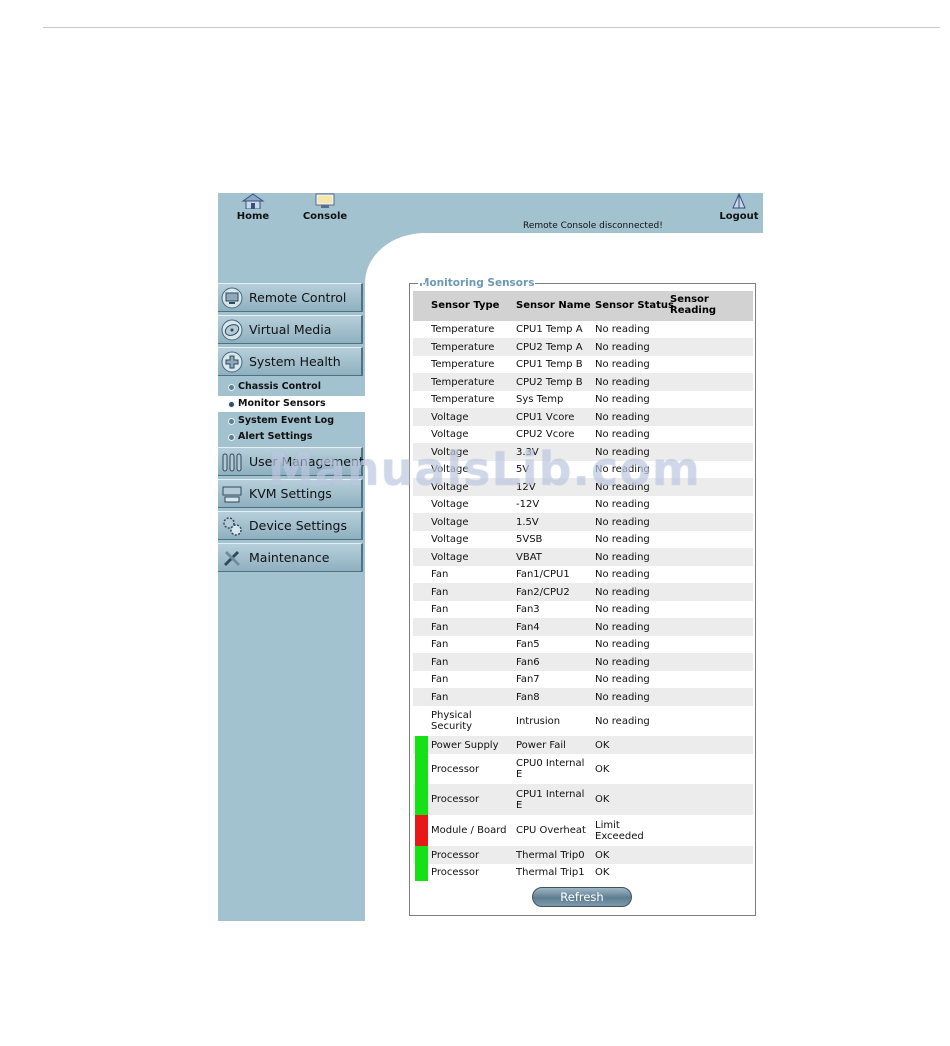  I want to click on logout-button: Logout, so click(739, 212).